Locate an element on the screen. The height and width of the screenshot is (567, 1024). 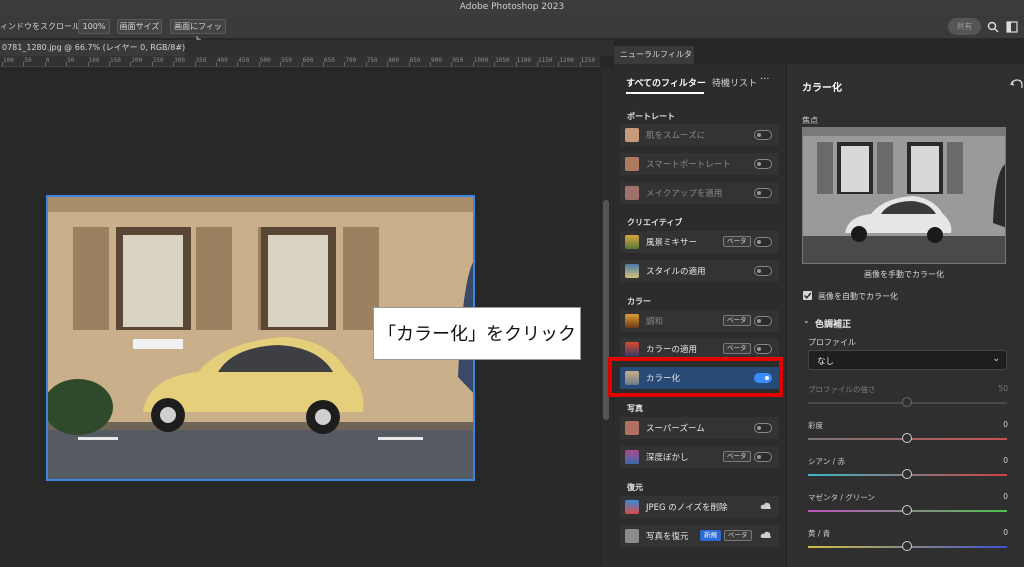
ruler-tick-label: 150 is located at coordinates (115, 60).